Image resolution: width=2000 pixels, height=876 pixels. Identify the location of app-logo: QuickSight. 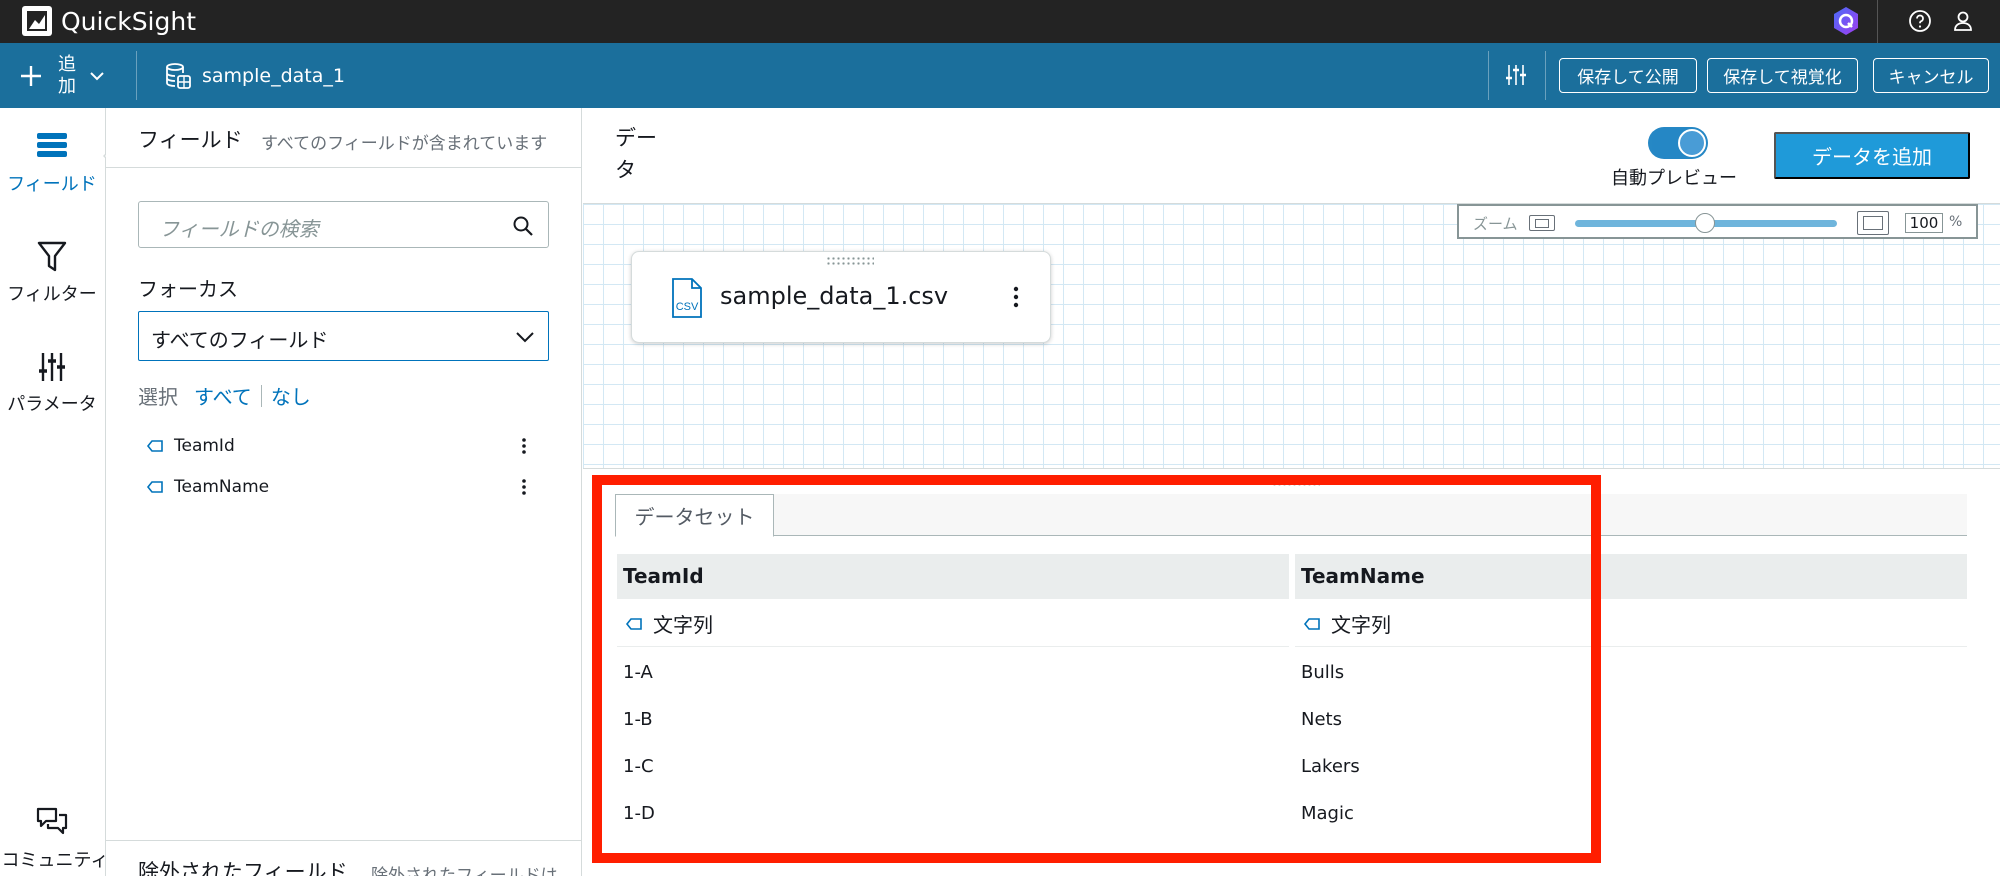
(109, 21).